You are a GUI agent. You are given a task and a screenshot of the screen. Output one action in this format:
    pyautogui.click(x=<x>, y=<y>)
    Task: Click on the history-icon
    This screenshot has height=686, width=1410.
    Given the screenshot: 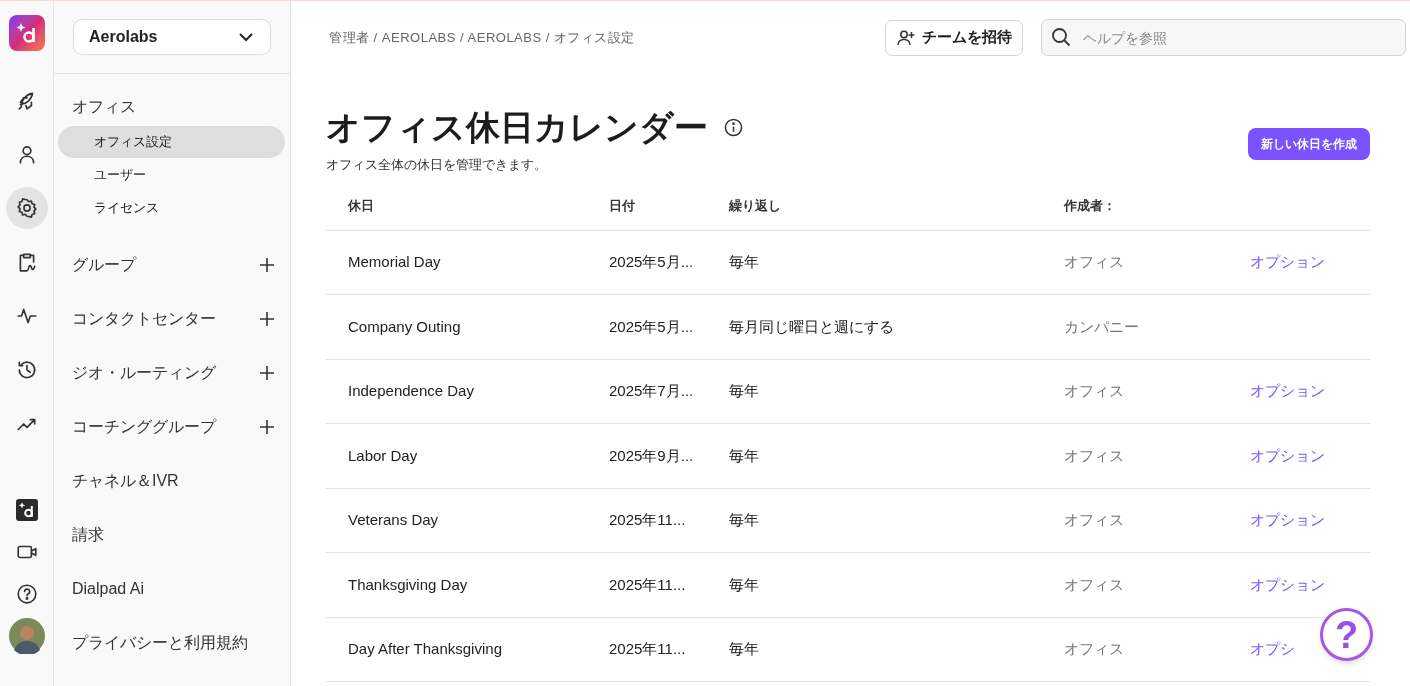 What is the action you would take?
    pyautogui.click(x=26, y=370)
    